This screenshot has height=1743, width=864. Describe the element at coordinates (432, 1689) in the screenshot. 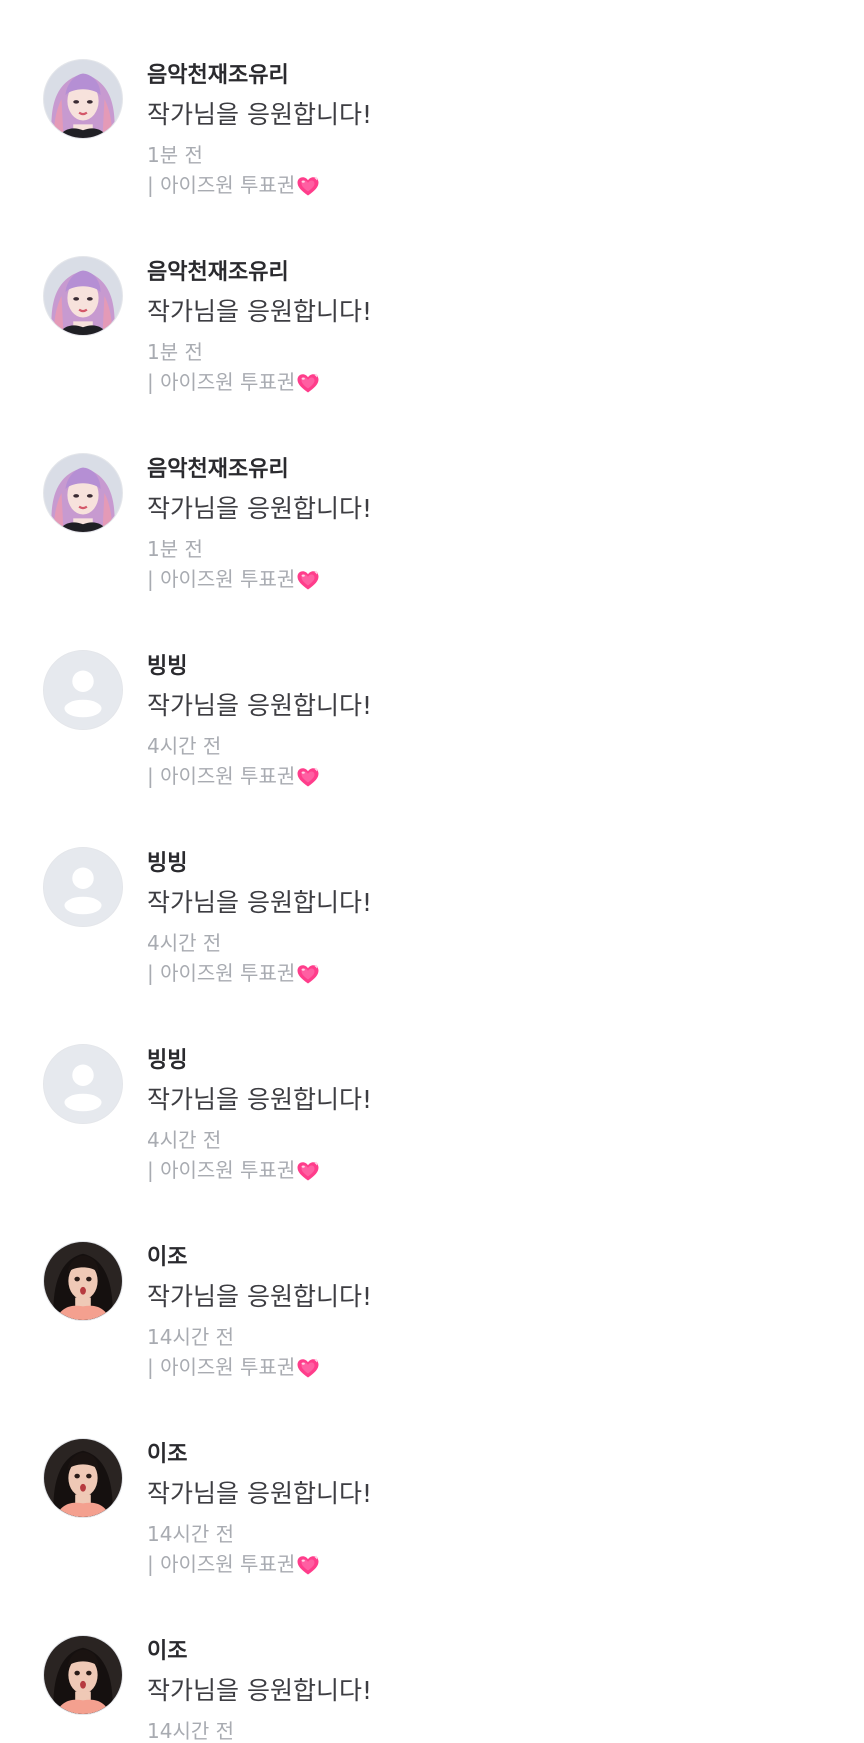

I see `comment-item: 이조 작가님을 응원합니다! 14시간 전` at that location.